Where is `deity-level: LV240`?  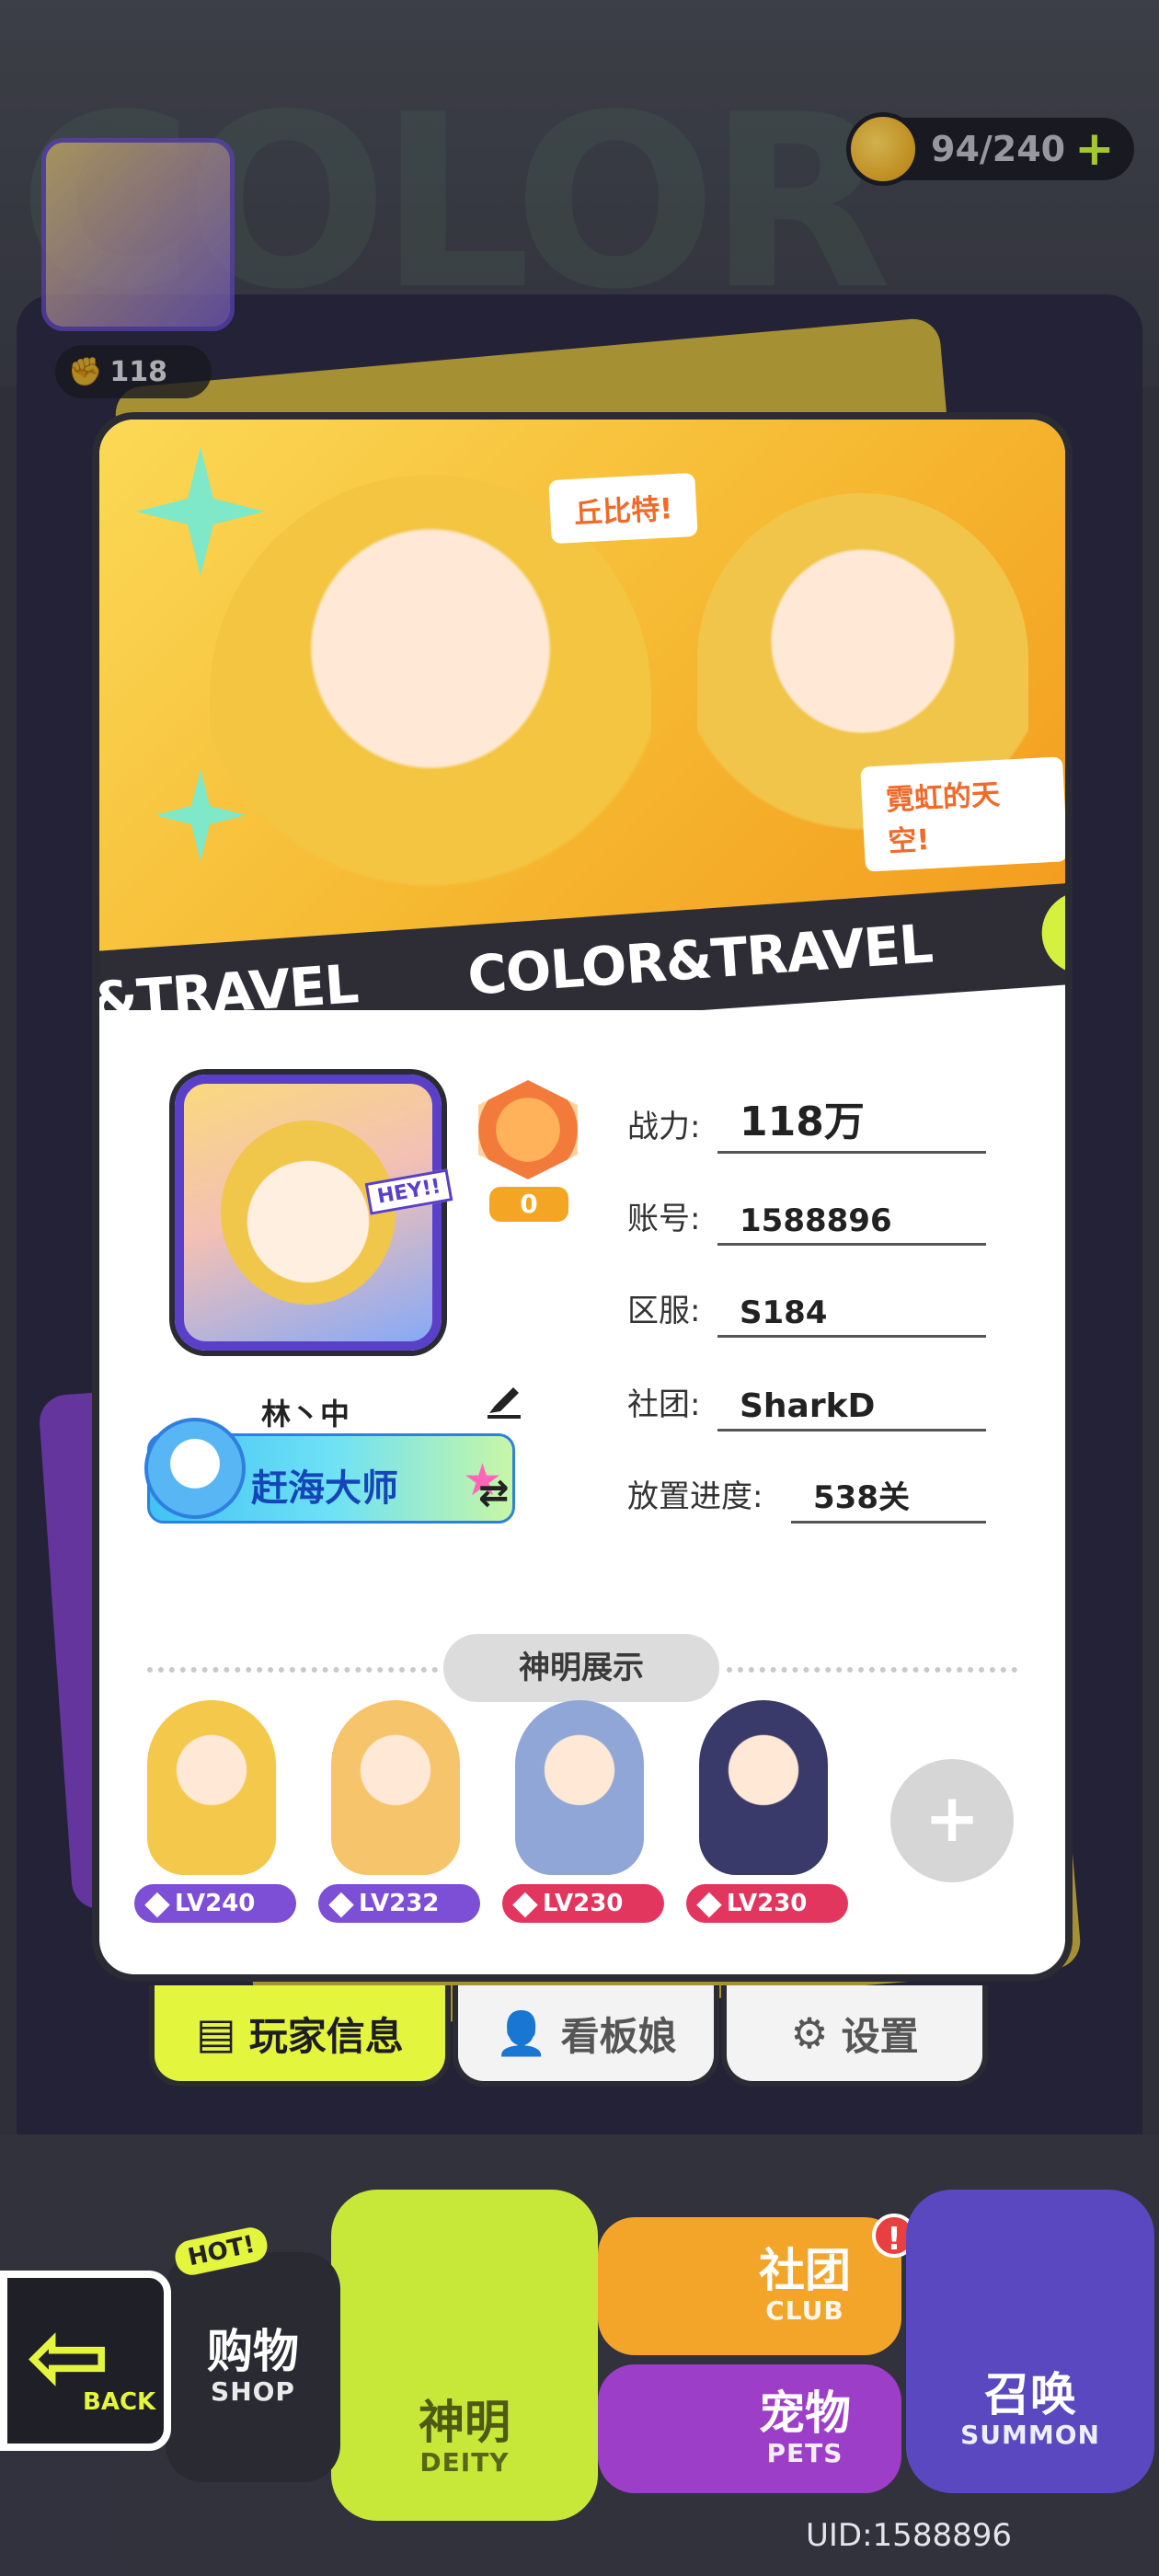 deity-level: LV240 is located at coordinates (215, 1903).